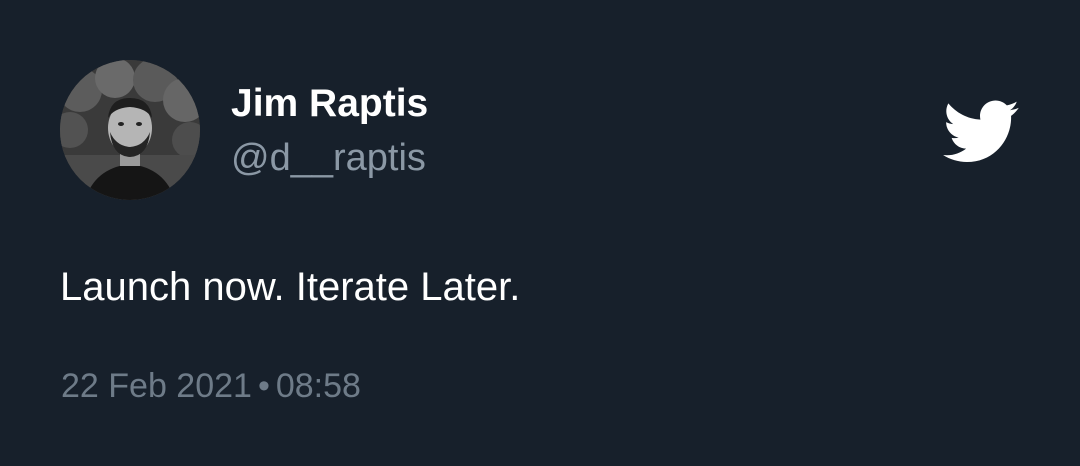  I want to click on avatar, so click(130, 130).